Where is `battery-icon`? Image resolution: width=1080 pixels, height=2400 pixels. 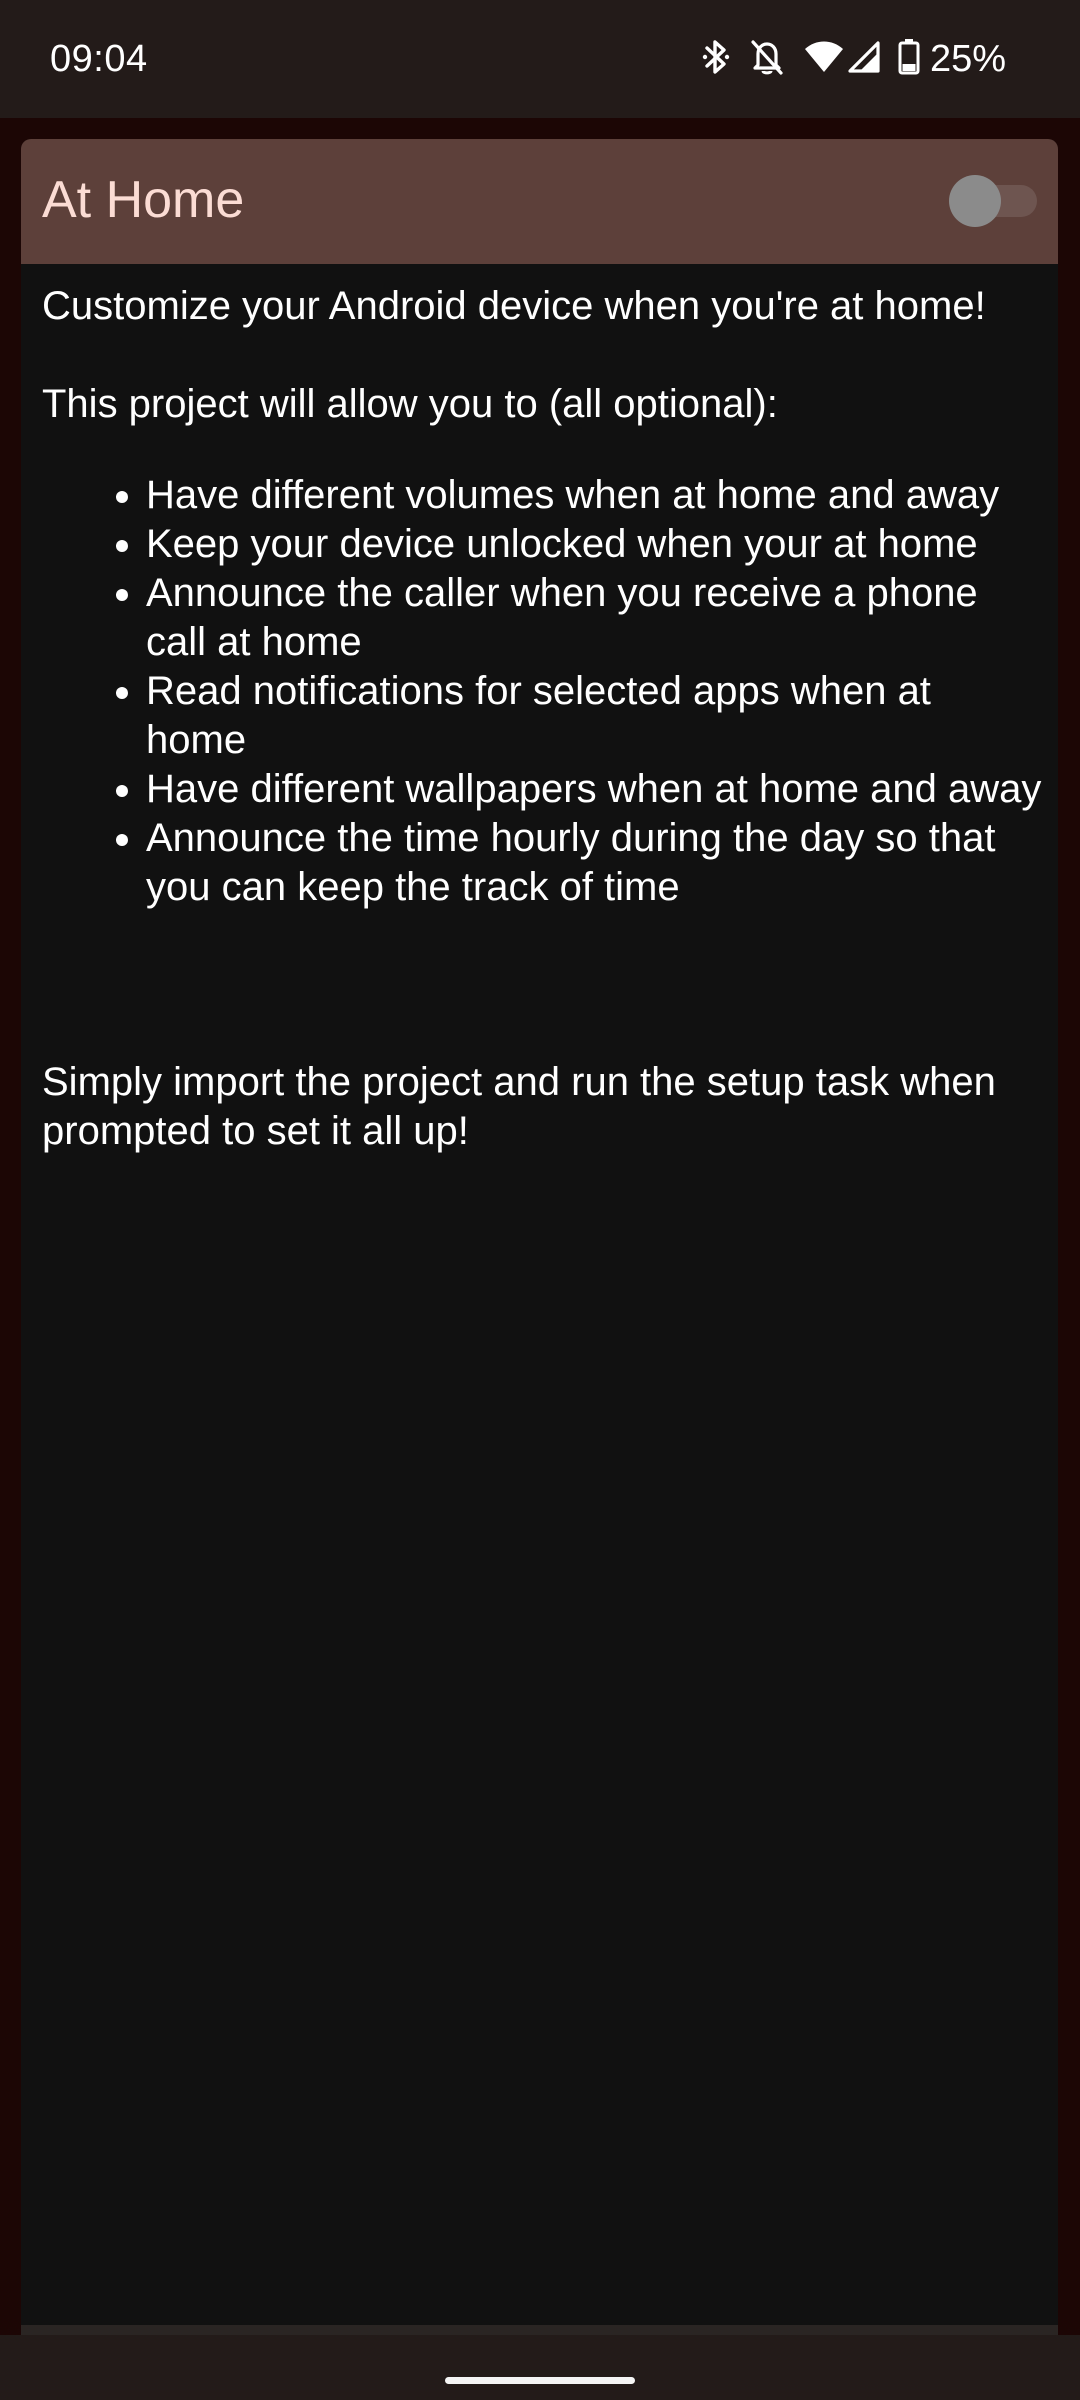 battery-icon is located at coordinates (909, 59).